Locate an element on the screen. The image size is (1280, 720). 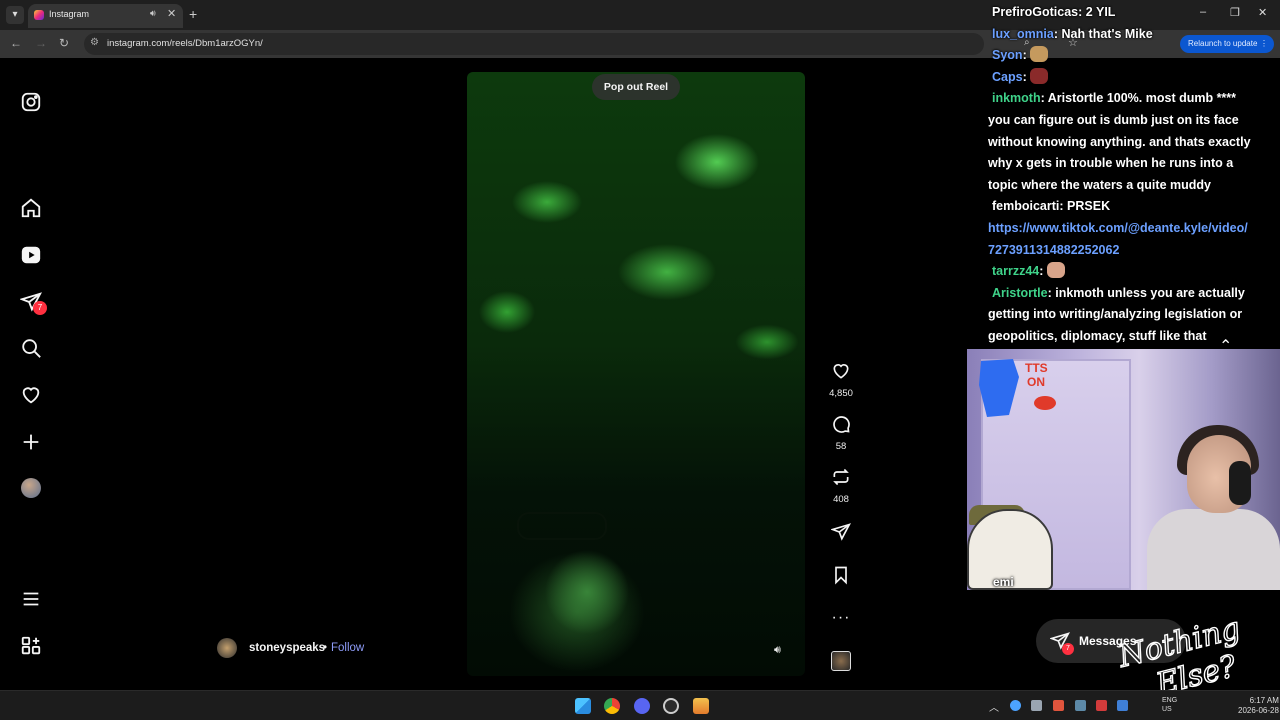
chat-message: inkmoth: Aristortle 100%. most dumb **** is located at coordinates (1114, 98).